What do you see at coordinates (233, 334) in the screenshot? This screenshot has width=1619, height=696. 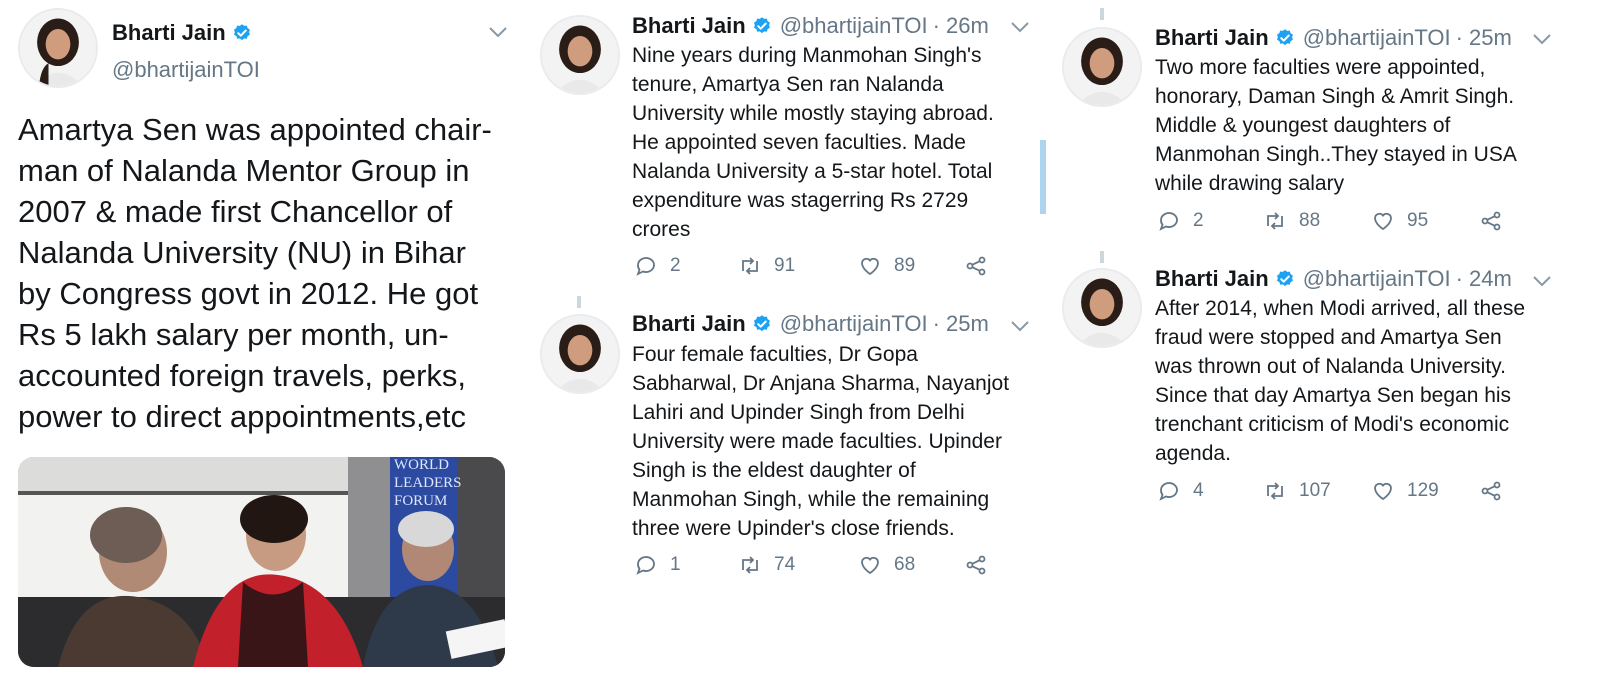 I see `text-line: Rs 5 lakh salary per month, un-` at bounding box center [233, 334].